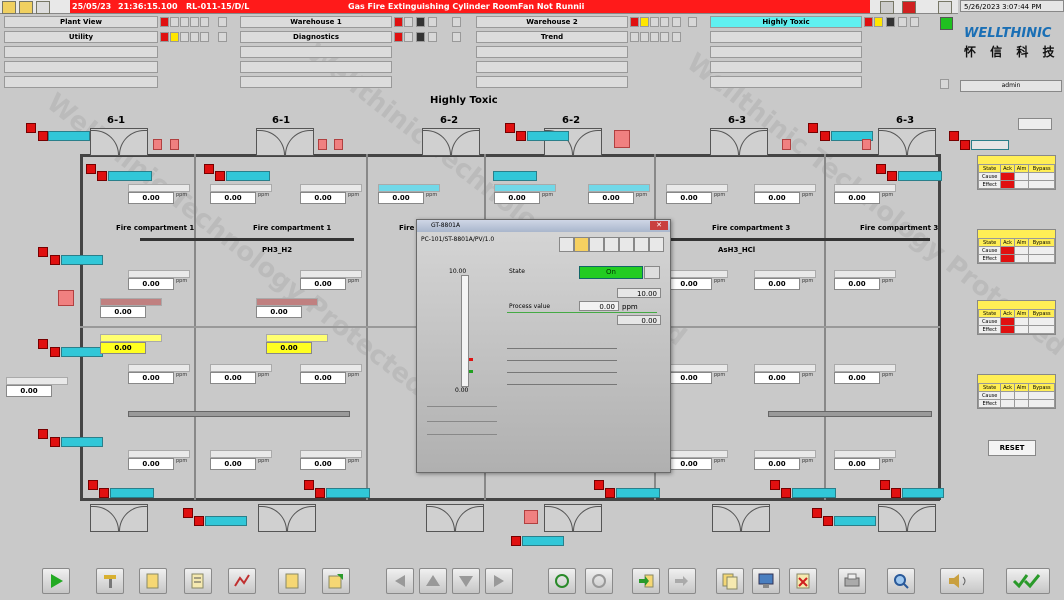  What do you see at coordinates (562, 581) in the screenshot?
I see `refresh-button` at bounding box center [562, 581].